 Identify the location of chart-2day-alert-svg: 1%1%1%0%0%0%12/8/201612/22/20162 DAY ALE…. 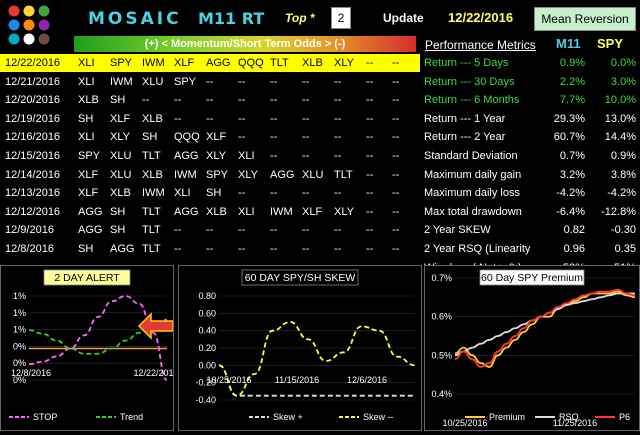
(94, 345).